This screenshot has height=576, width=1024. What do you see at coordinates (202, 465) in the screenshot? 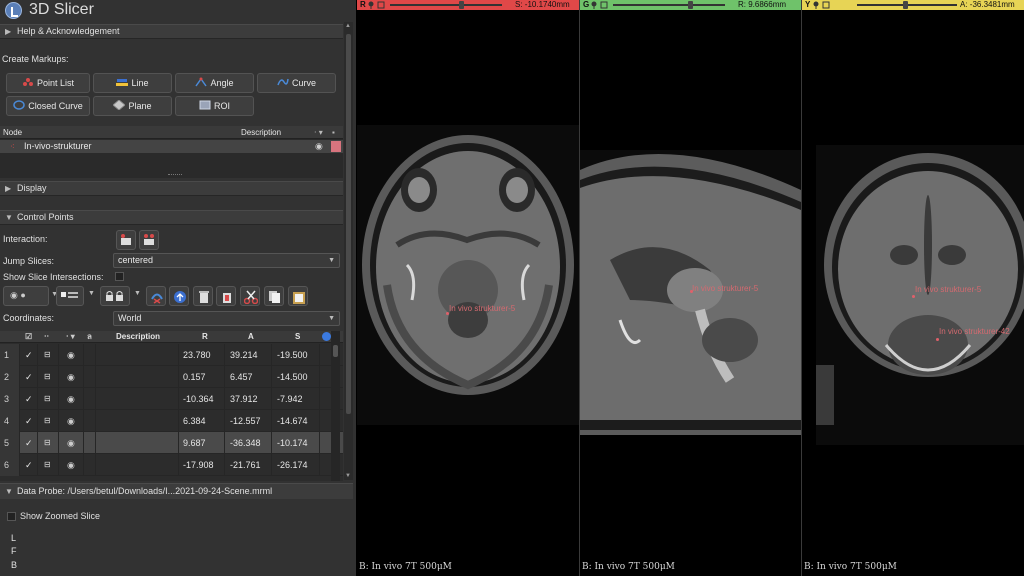
I see `r-cell: -17.908` at bounding box center [202, 465].